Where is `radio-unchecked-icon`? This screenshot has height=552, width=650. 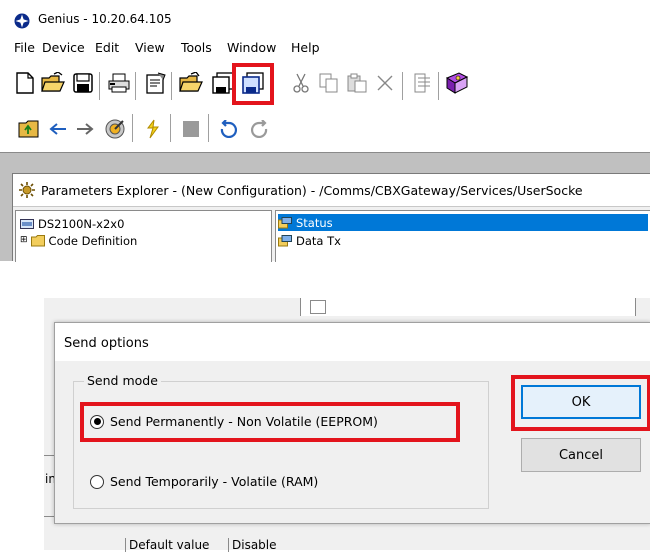
radio-unchecked-icon is located at coordinates (97, 481).